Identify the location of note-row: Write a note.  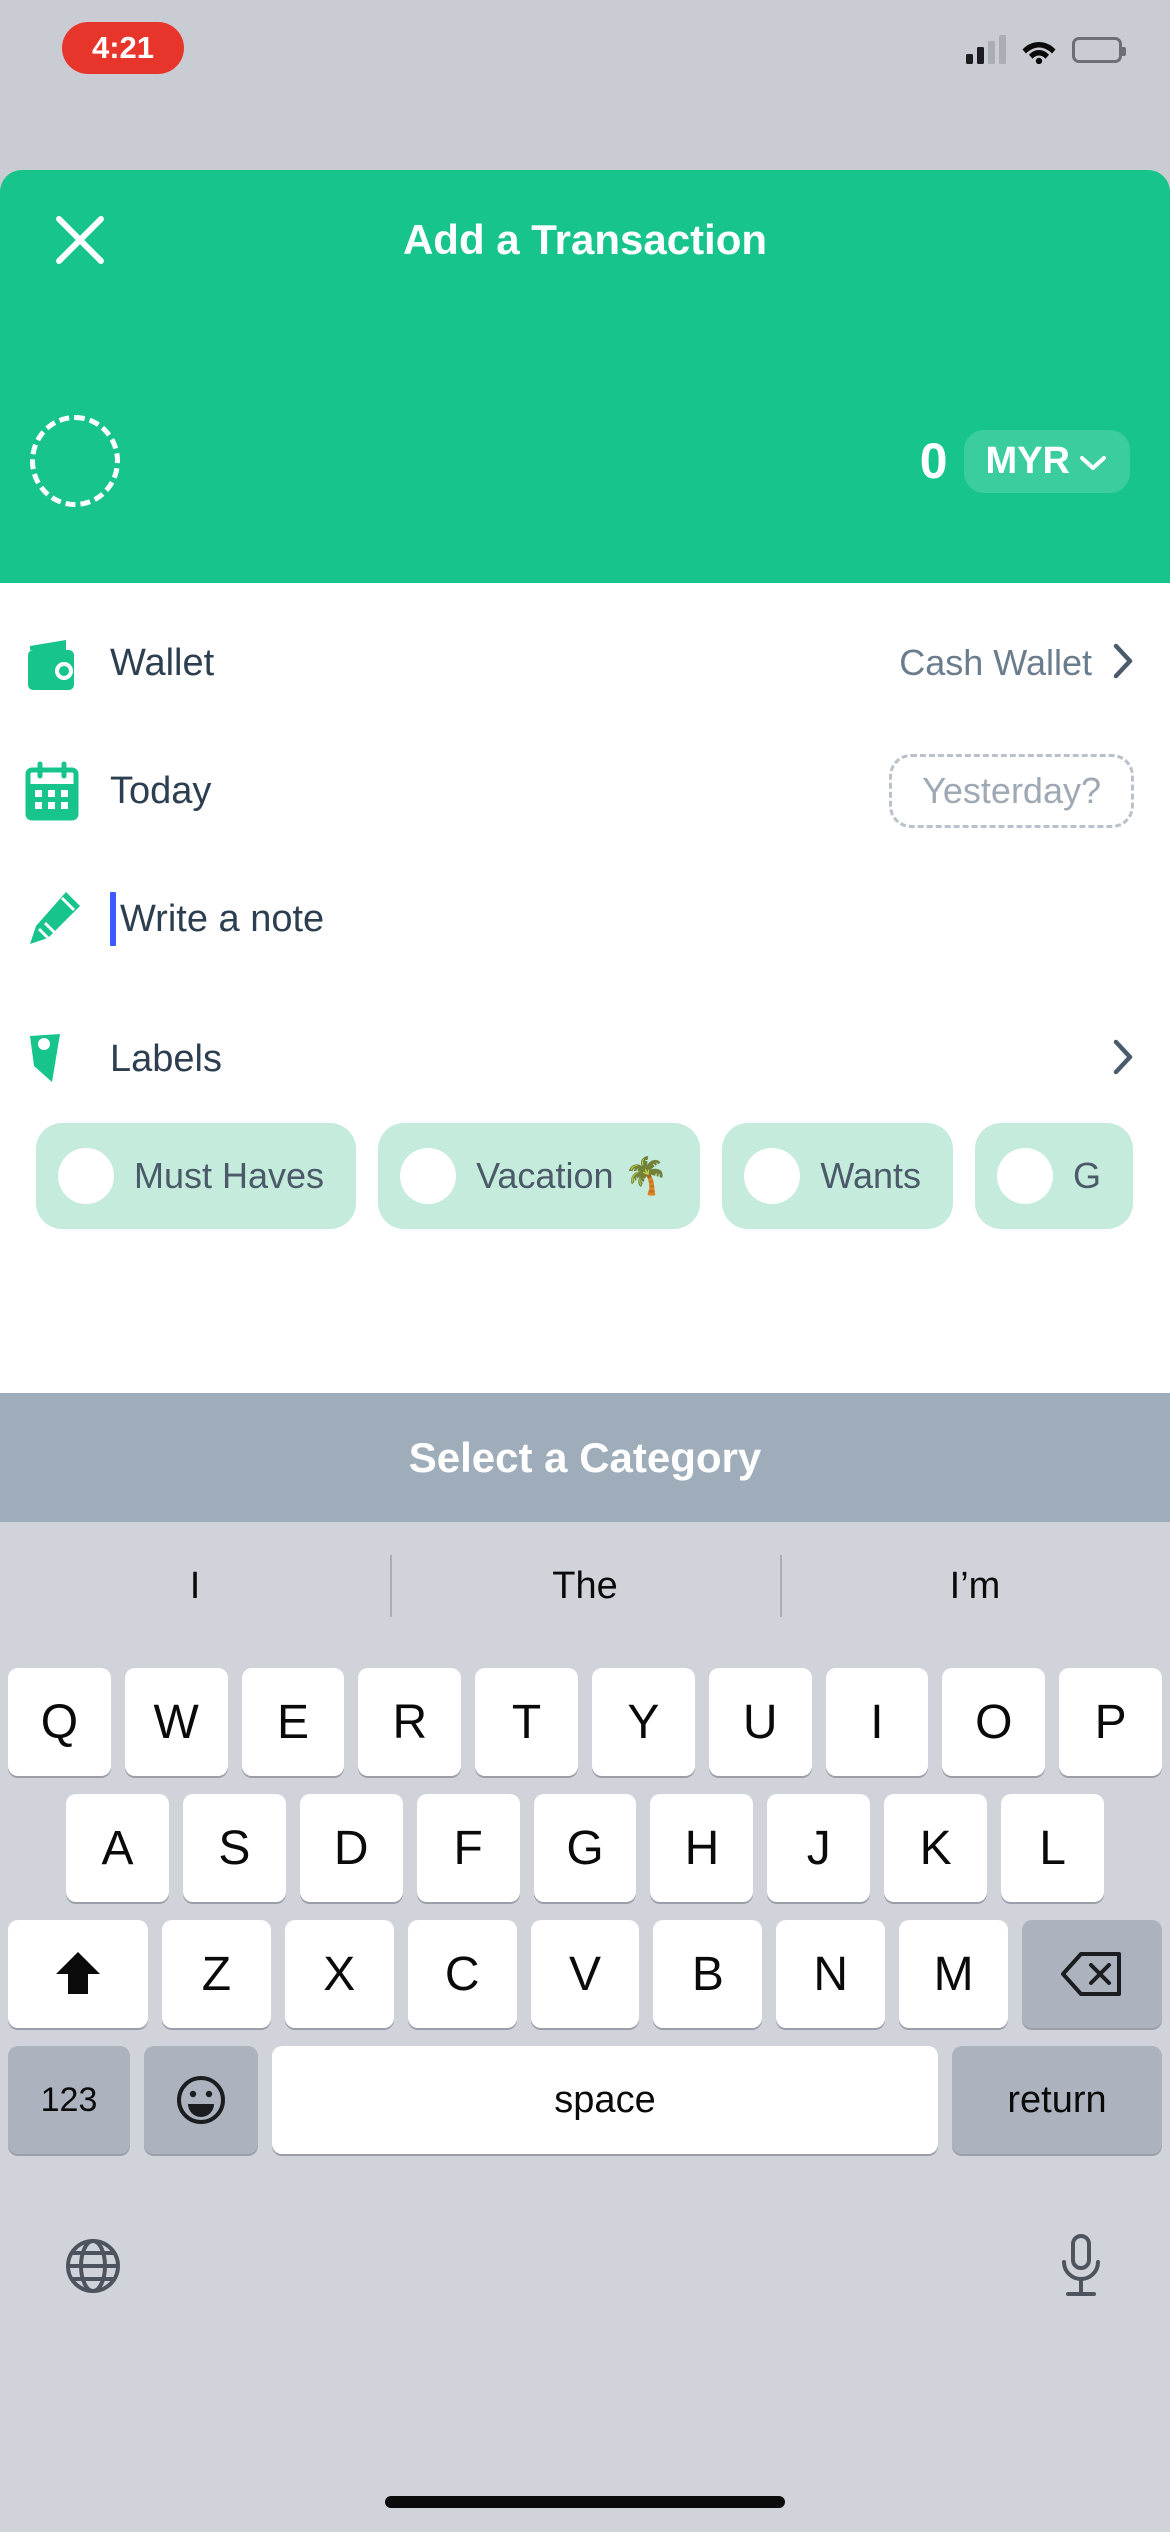
(585, 919).